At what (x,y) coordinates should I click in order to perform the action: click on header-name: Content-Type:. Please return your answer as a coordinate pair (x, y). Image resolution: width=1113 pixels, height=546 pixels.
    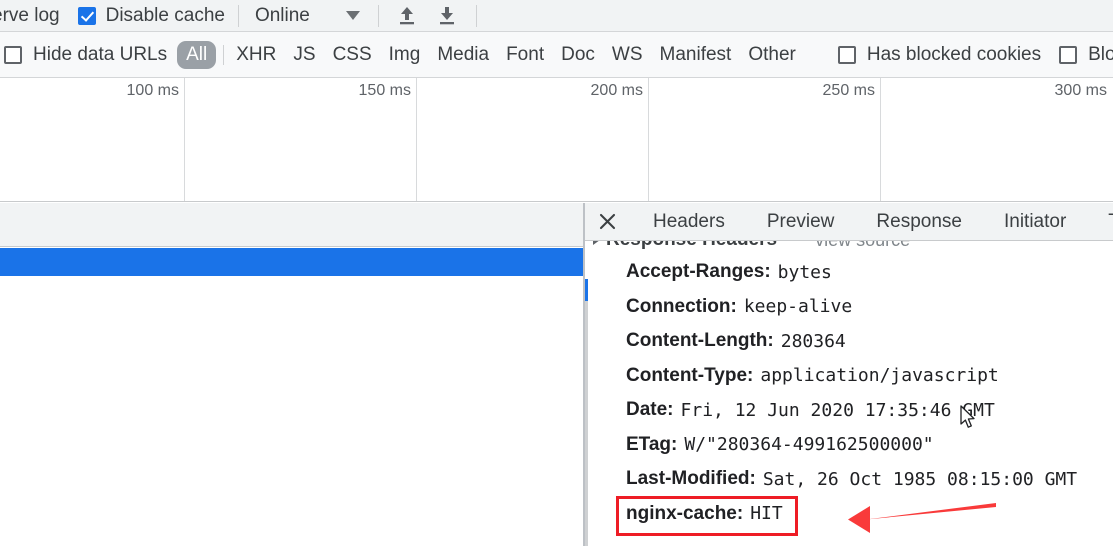
    Looking at the image, I should click on (690, 375).